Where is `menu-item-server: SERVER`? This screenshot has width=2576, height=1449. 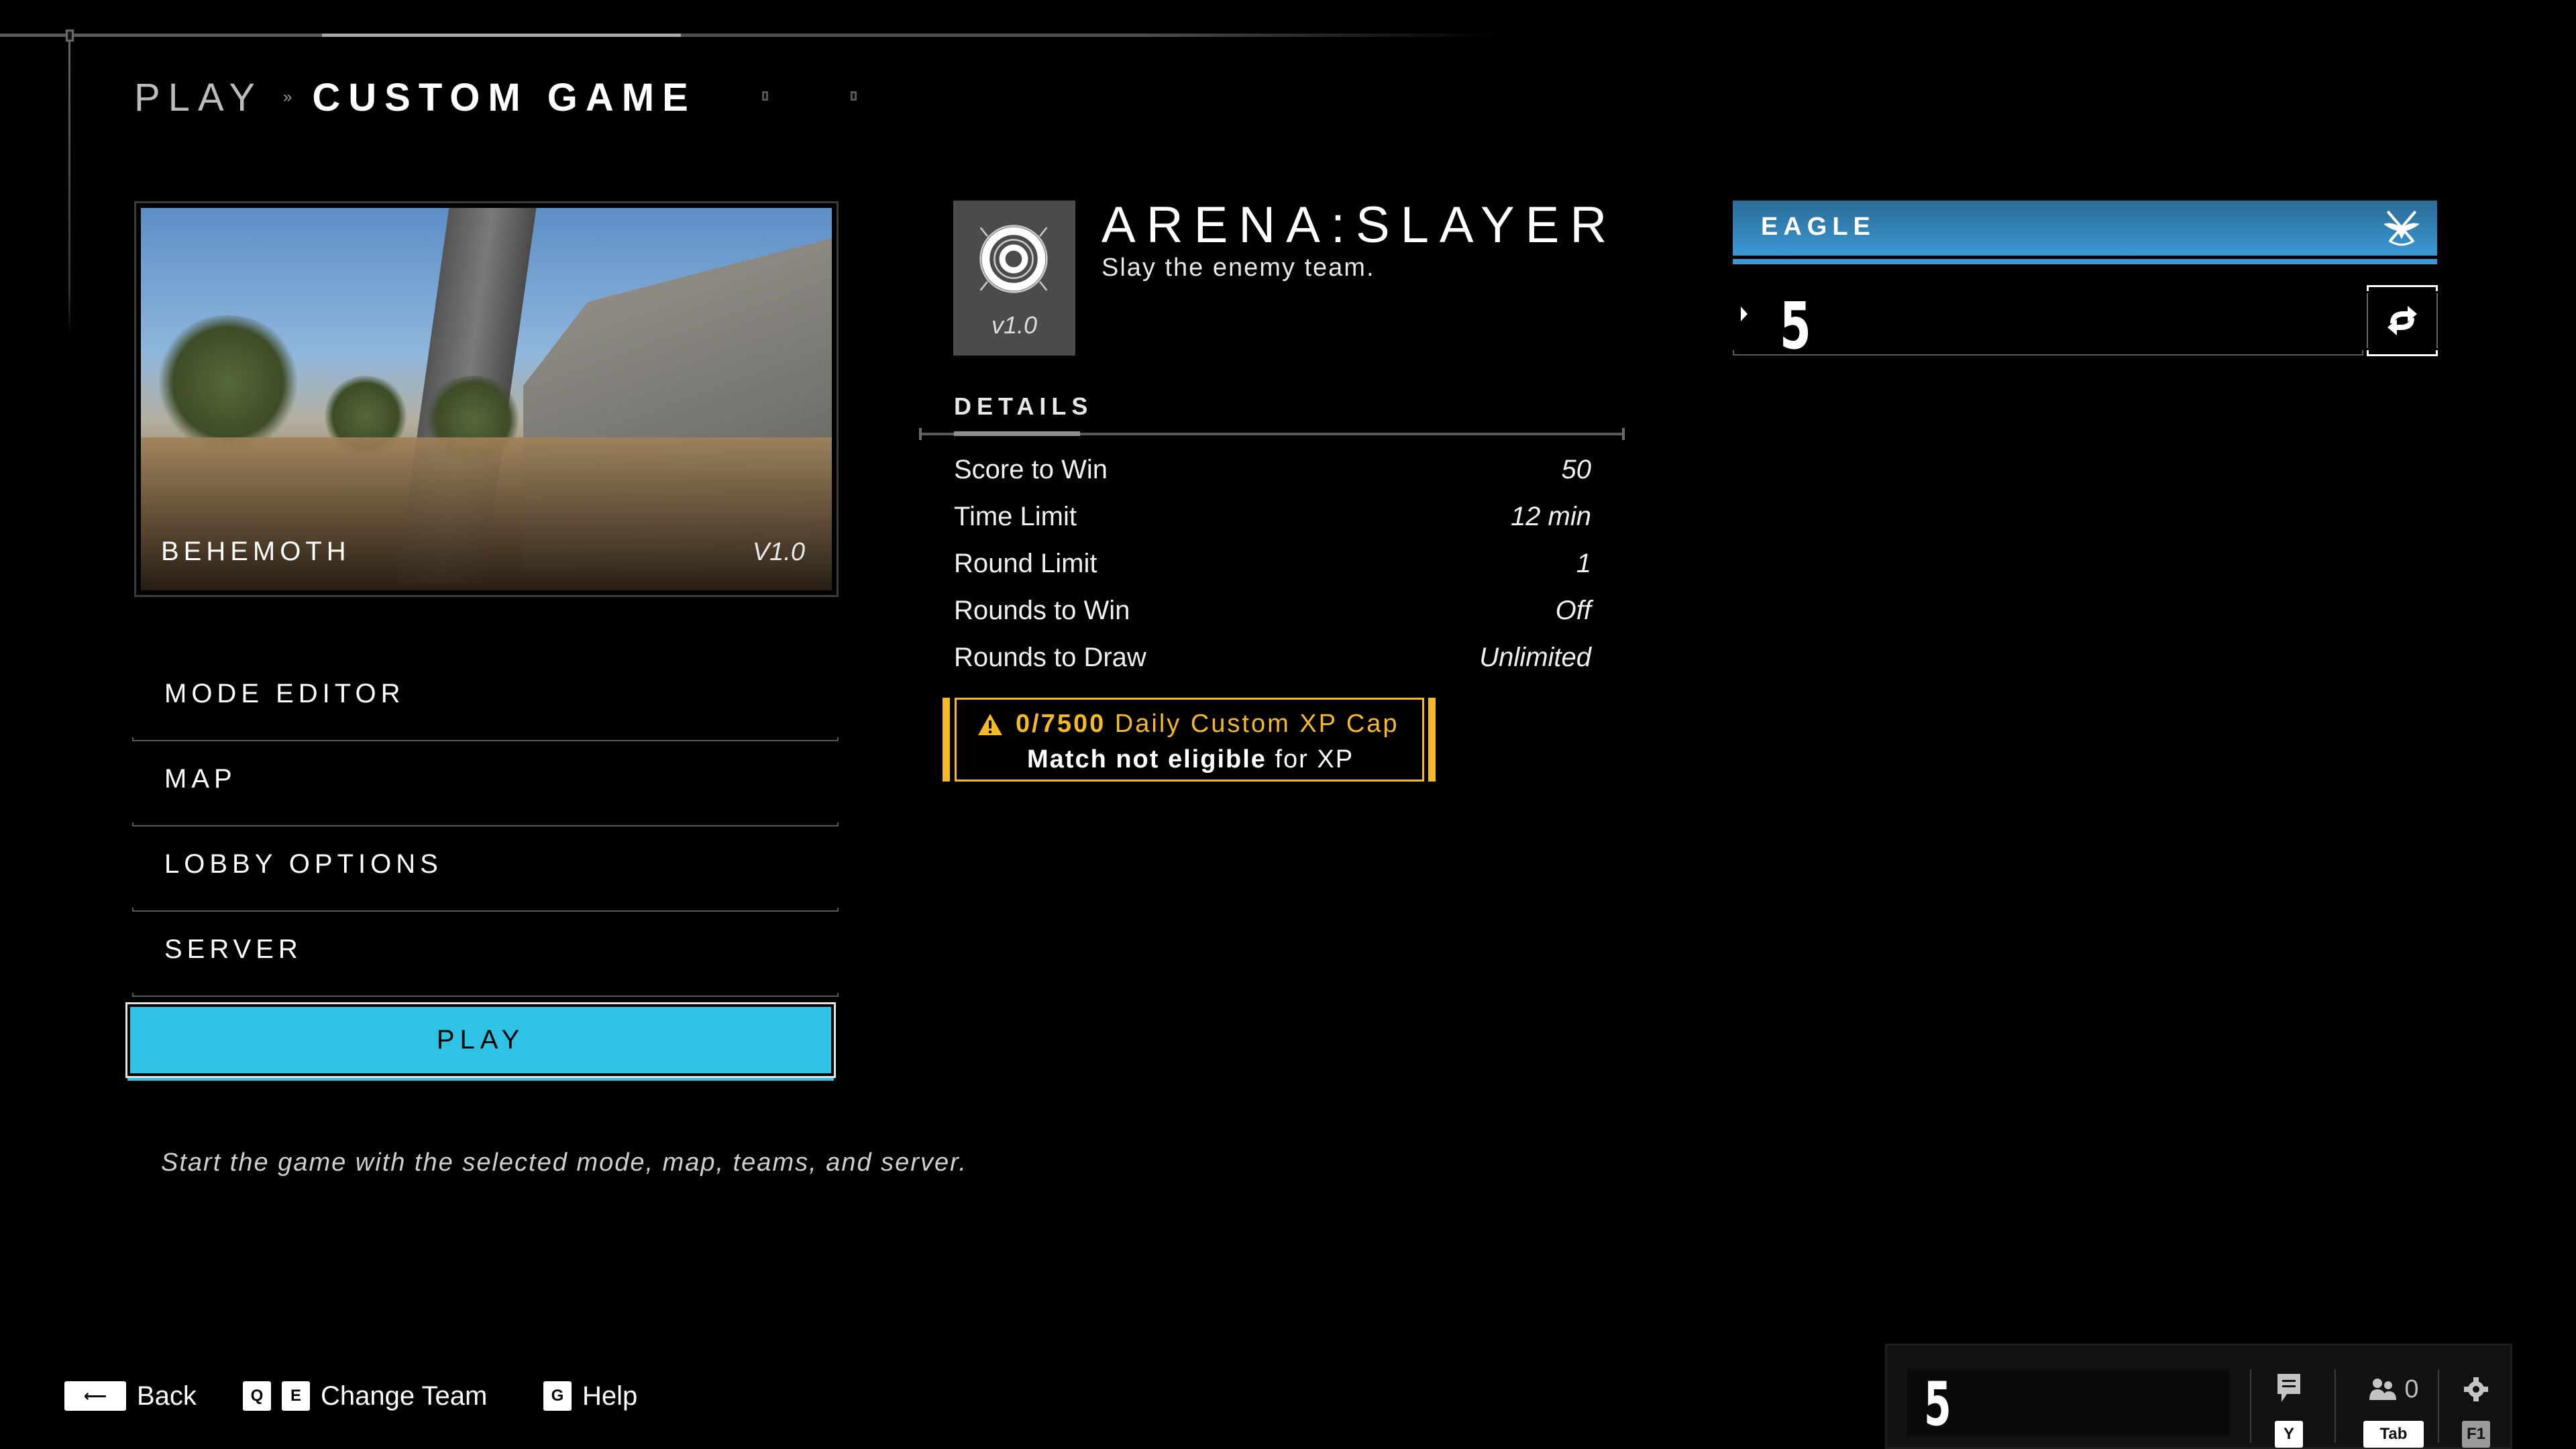
menu-item-server: SERVER is located at coordinates (485, 955).